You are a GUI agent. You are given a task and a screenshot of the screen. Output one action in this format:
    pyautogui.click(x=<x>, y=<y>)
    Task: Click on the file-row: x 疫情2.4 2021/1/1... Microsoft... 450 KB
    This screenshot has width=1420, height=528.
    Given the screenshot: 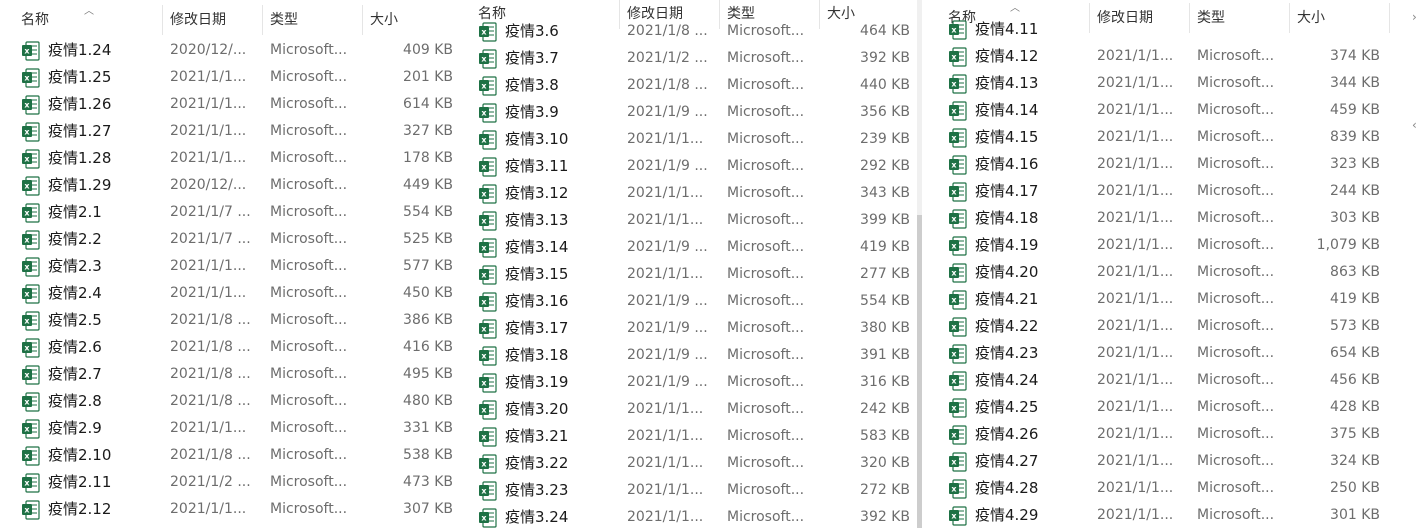 What is the action you would take?
    pyautogui.click(x=231, y=293)
    